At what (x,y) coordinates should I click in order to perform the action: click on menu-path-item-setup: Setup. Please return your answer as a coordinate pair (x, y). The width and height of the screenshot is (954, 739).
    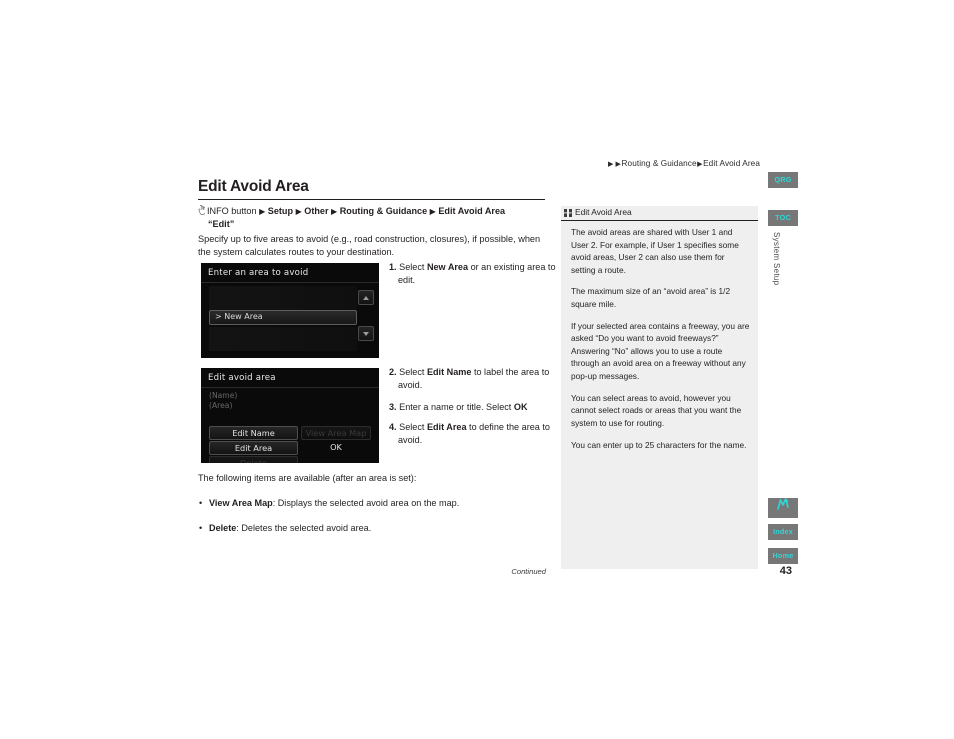
    Looking at the image, I should click on (280, 211).